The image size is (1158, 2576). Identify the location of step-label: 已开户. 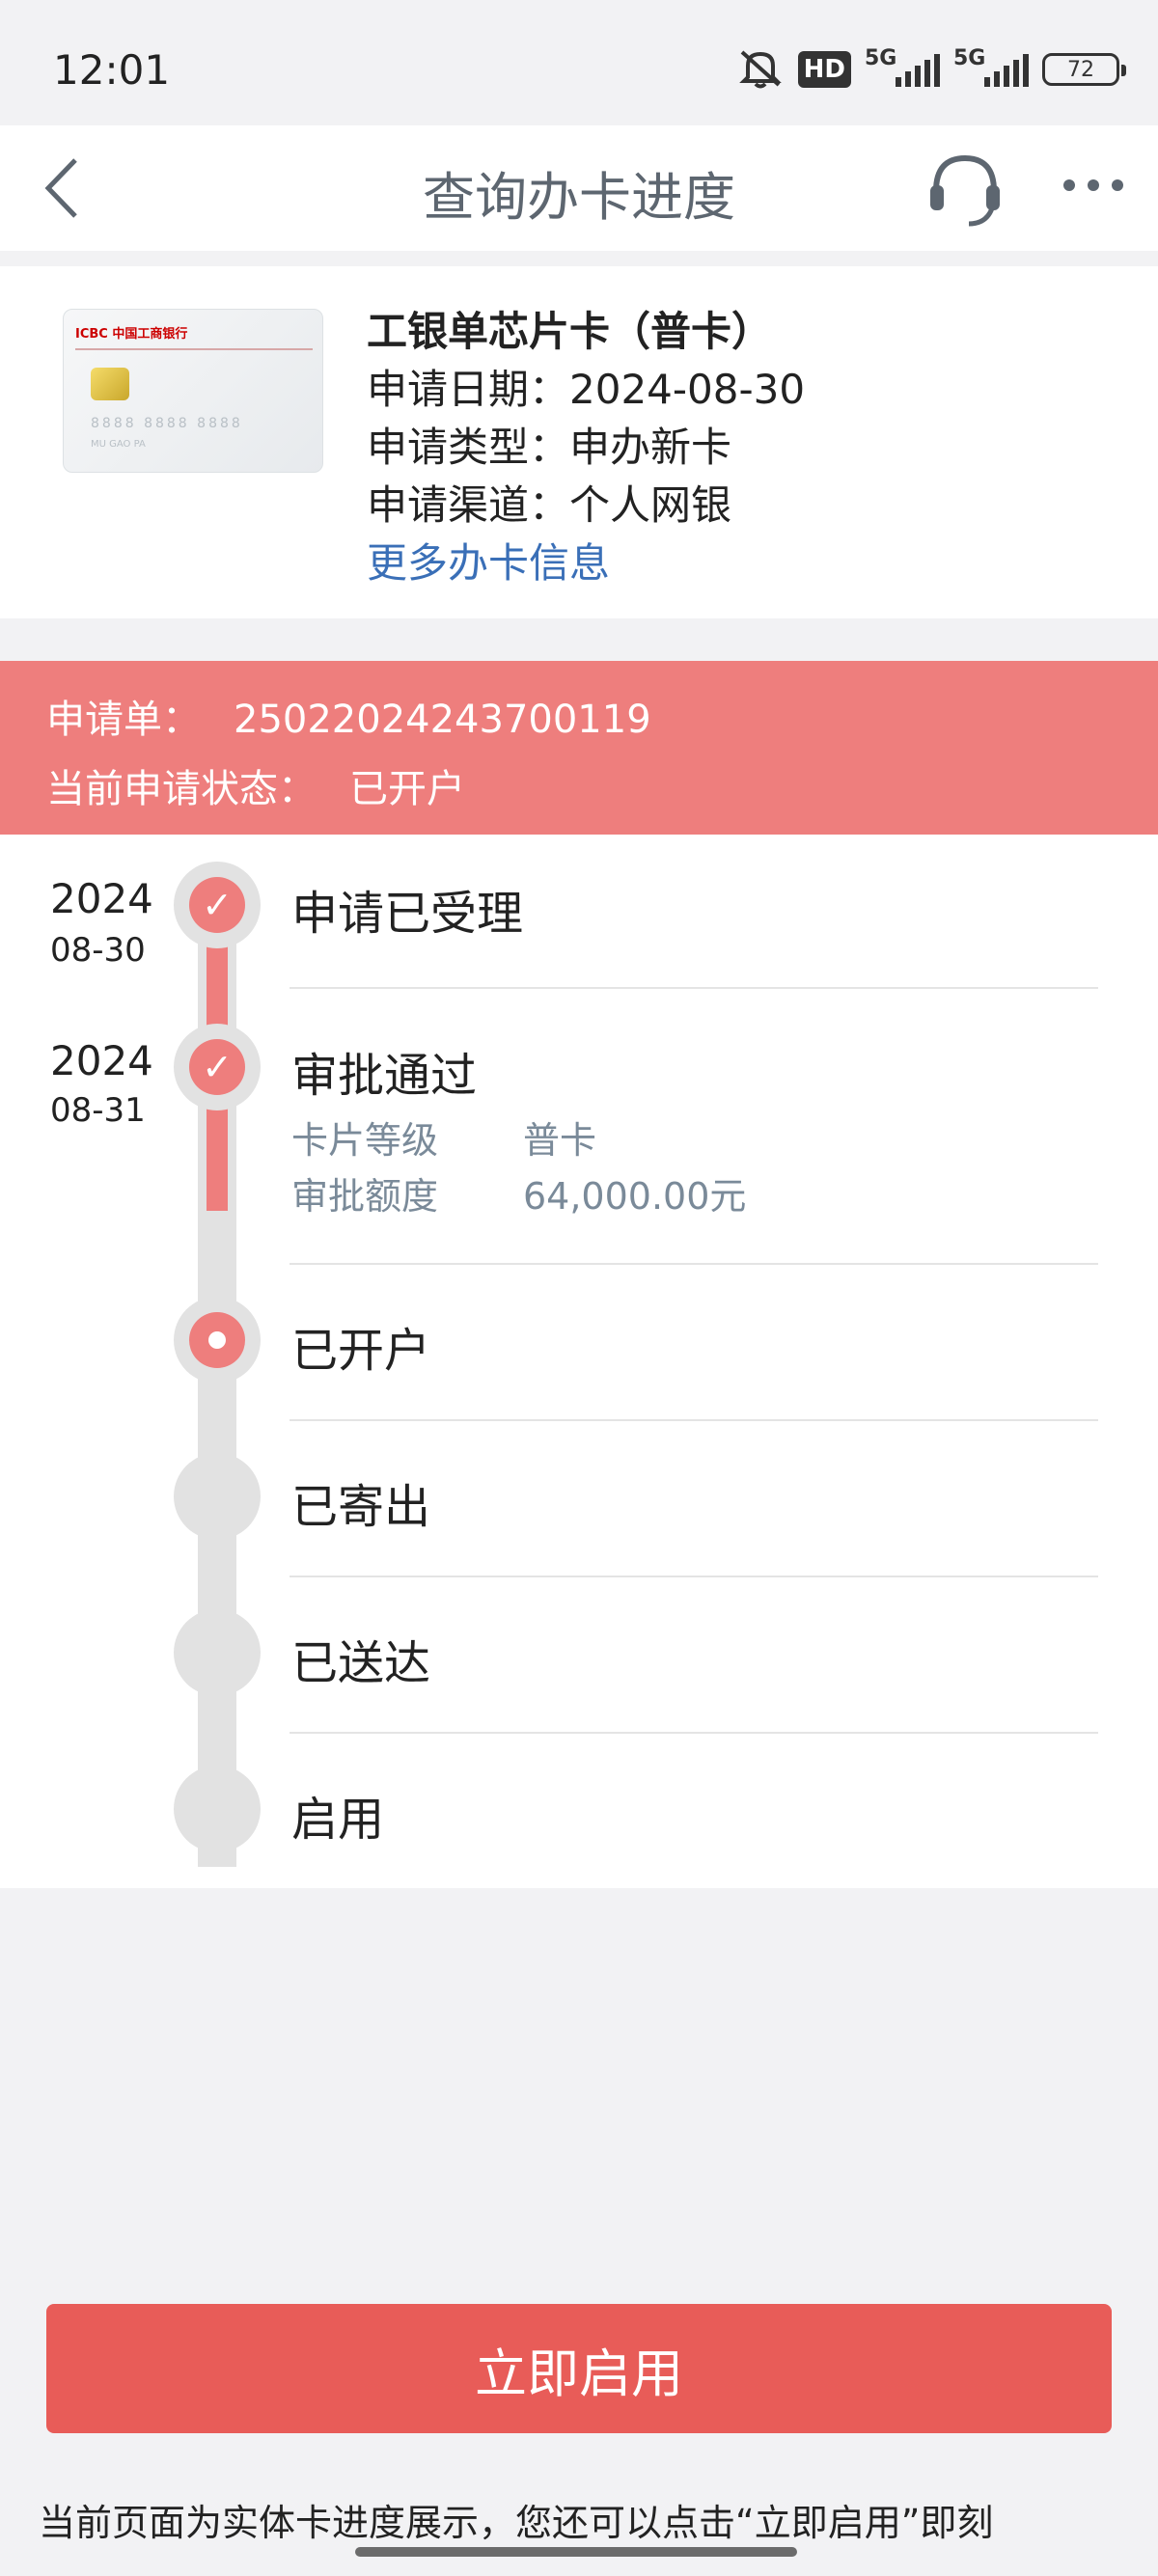
(361, 1351).